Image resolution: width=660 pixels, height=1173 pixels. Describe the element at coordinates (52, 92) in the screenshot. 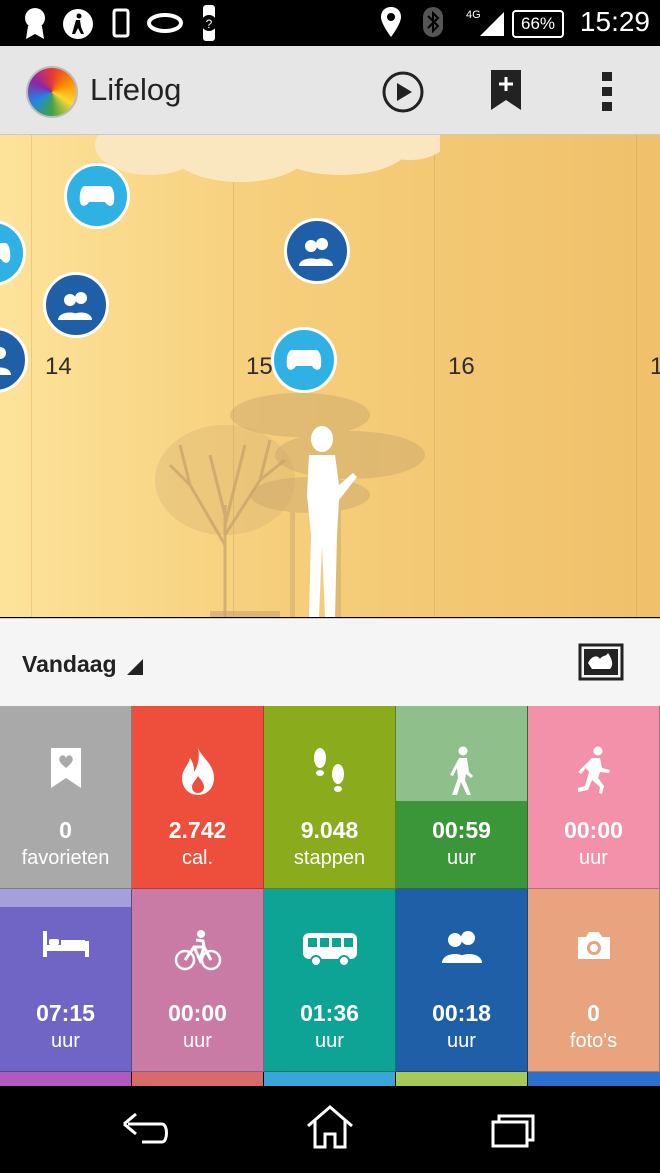

I see `lifelog-logo` at that location.